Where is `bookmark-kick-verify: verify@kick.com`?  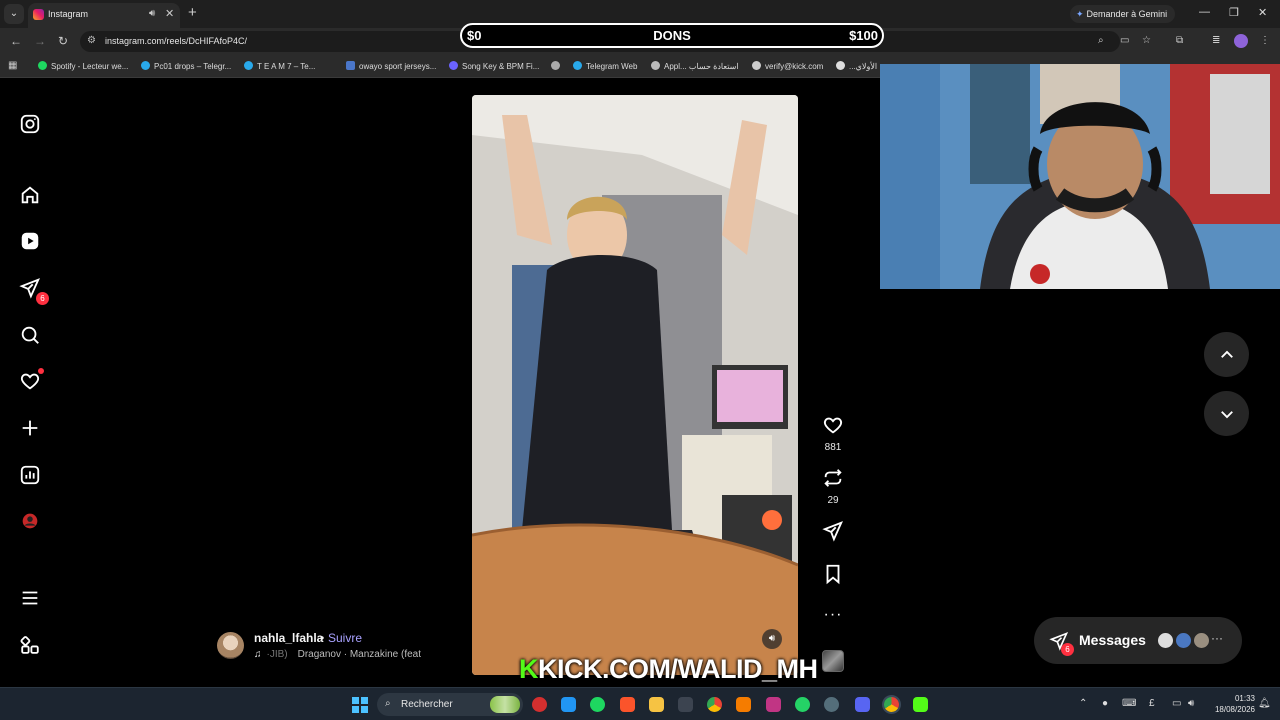
bookmark-kick-verify: verify@kick.com is located at coordinates (787, 66).